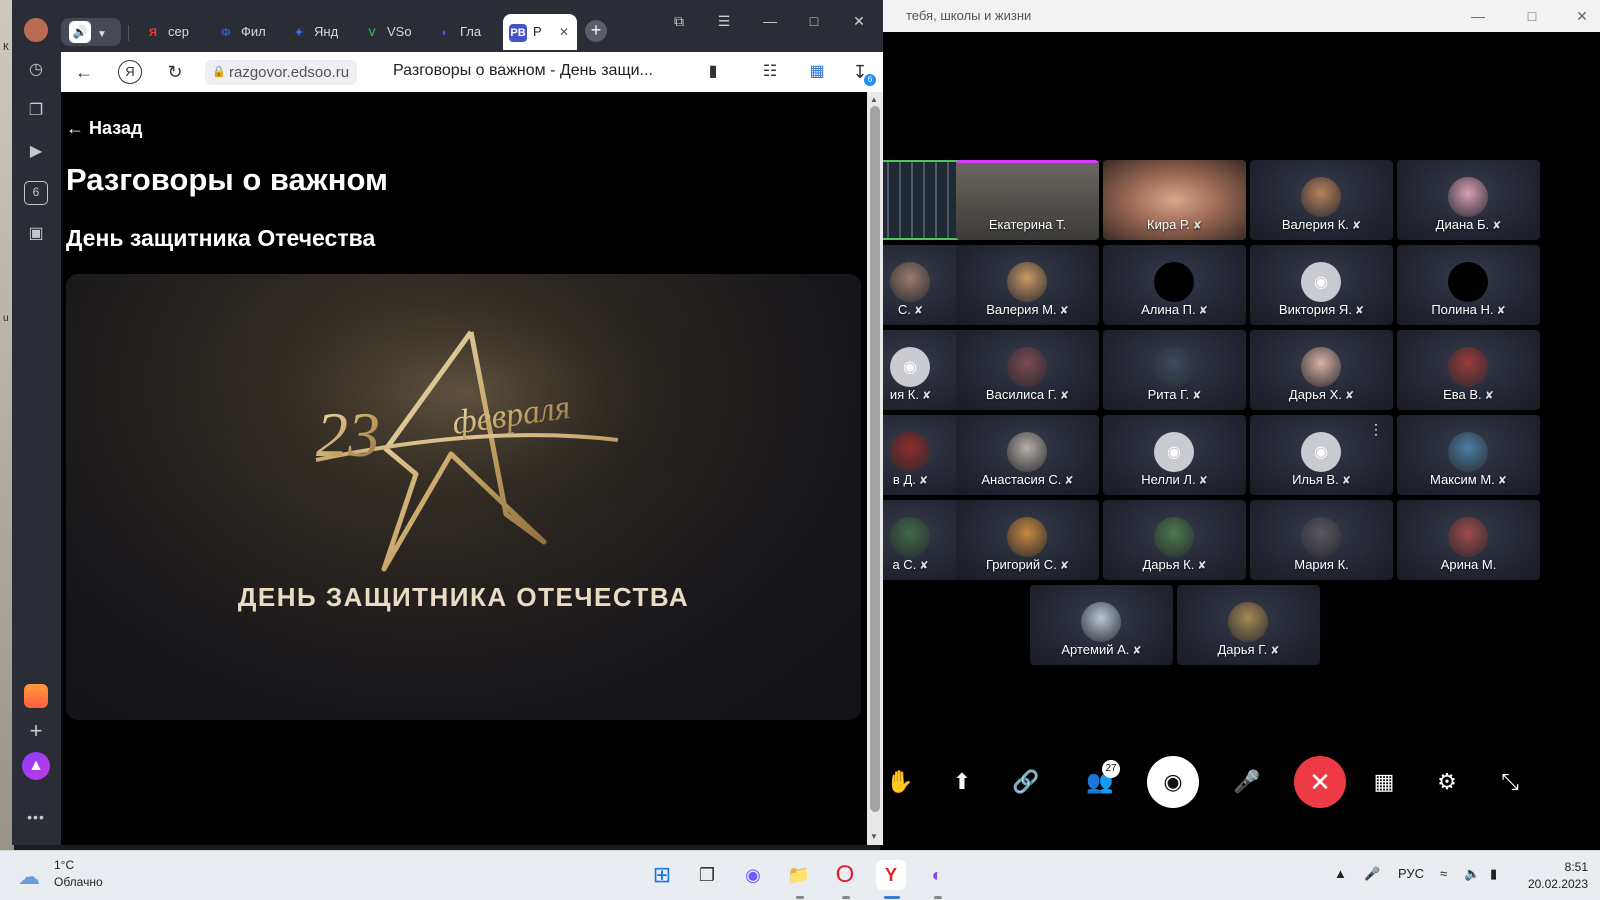 The image size is (1600, 900). I want to click on participant-tile: Ева В. ✘, so click(1468, 370).